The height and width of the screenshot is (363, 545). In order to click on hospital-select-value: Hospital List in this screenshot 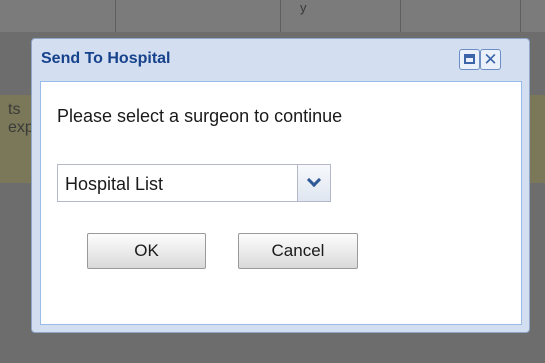, I will do `click(114, 184)`.